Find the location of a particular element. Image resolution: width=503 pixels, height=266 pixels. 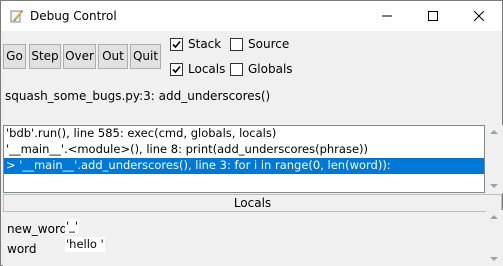

source-check-box is located at coordinates (236, 44).